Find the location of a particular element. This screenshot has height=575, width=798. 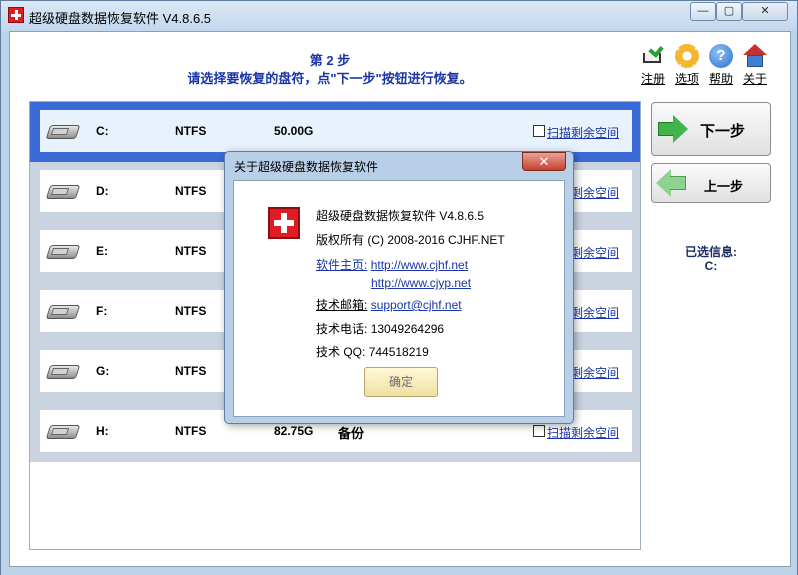

about-tool: 关于 is located at coordinates (755, 65).